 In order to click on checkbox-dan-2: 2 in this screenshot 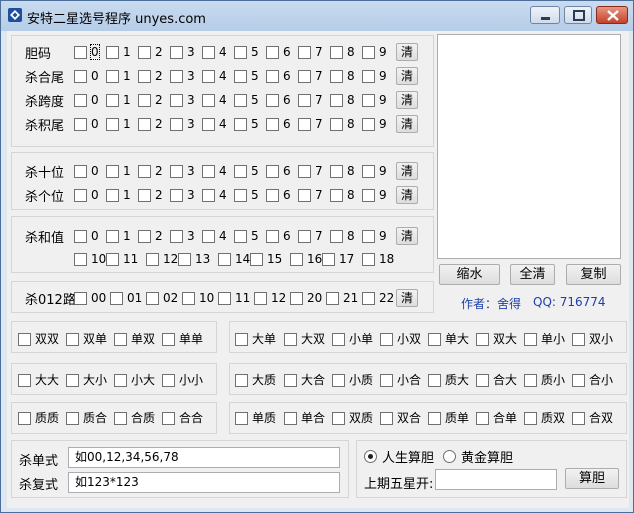, I will do `click(150, 52)`.